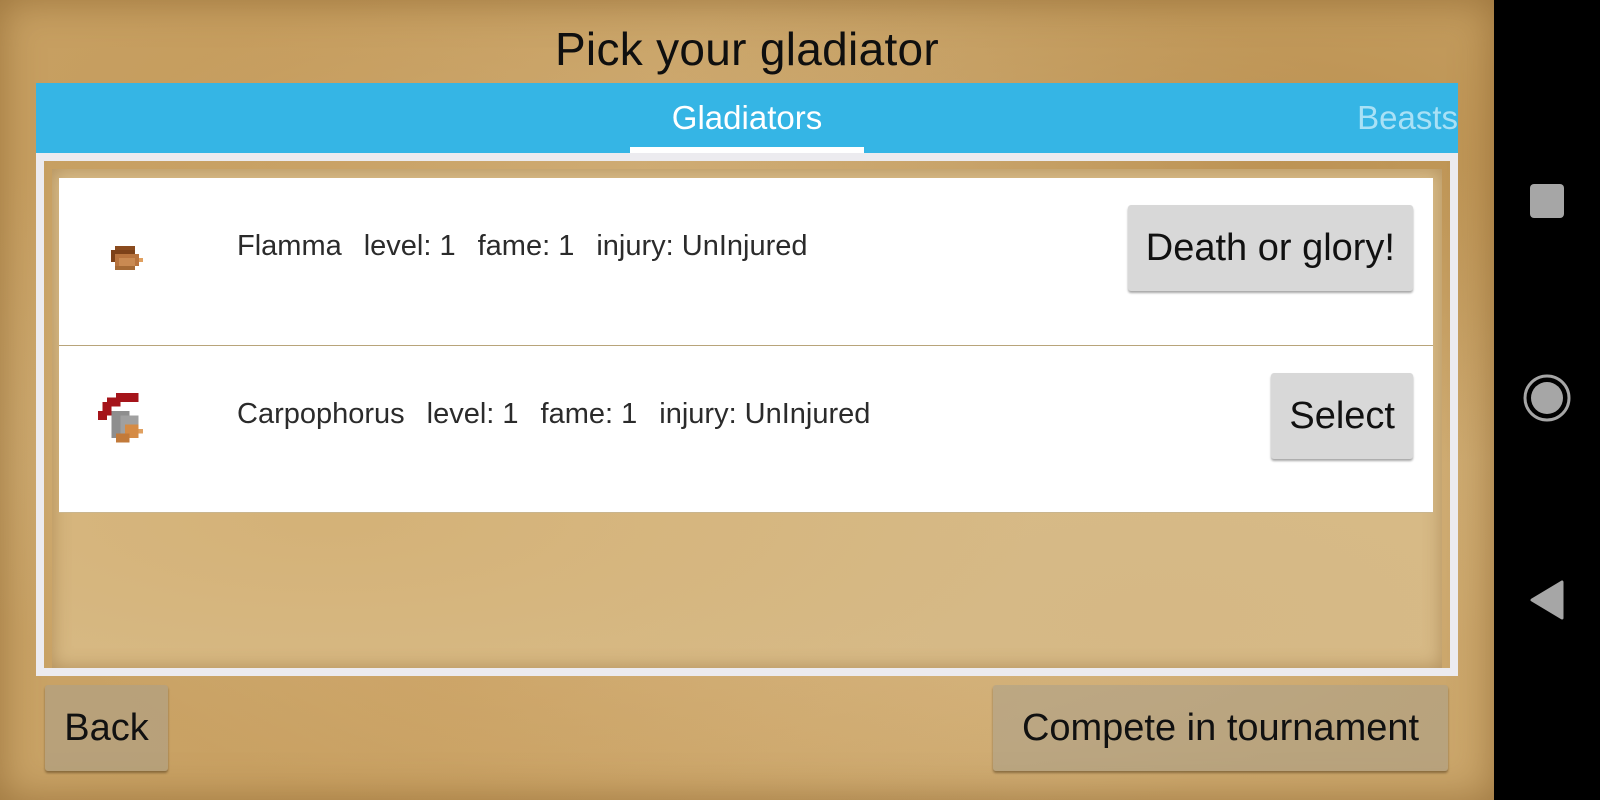  What do you see at coordinates (106, 728) in the screenshot?
I see `back-button: Back` at bounding box center [106, 728].